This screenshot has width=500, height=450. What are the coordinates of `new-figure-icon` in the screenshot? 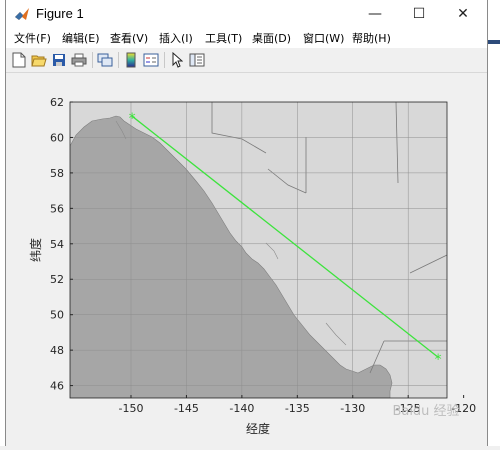 It's located at (19, 60).